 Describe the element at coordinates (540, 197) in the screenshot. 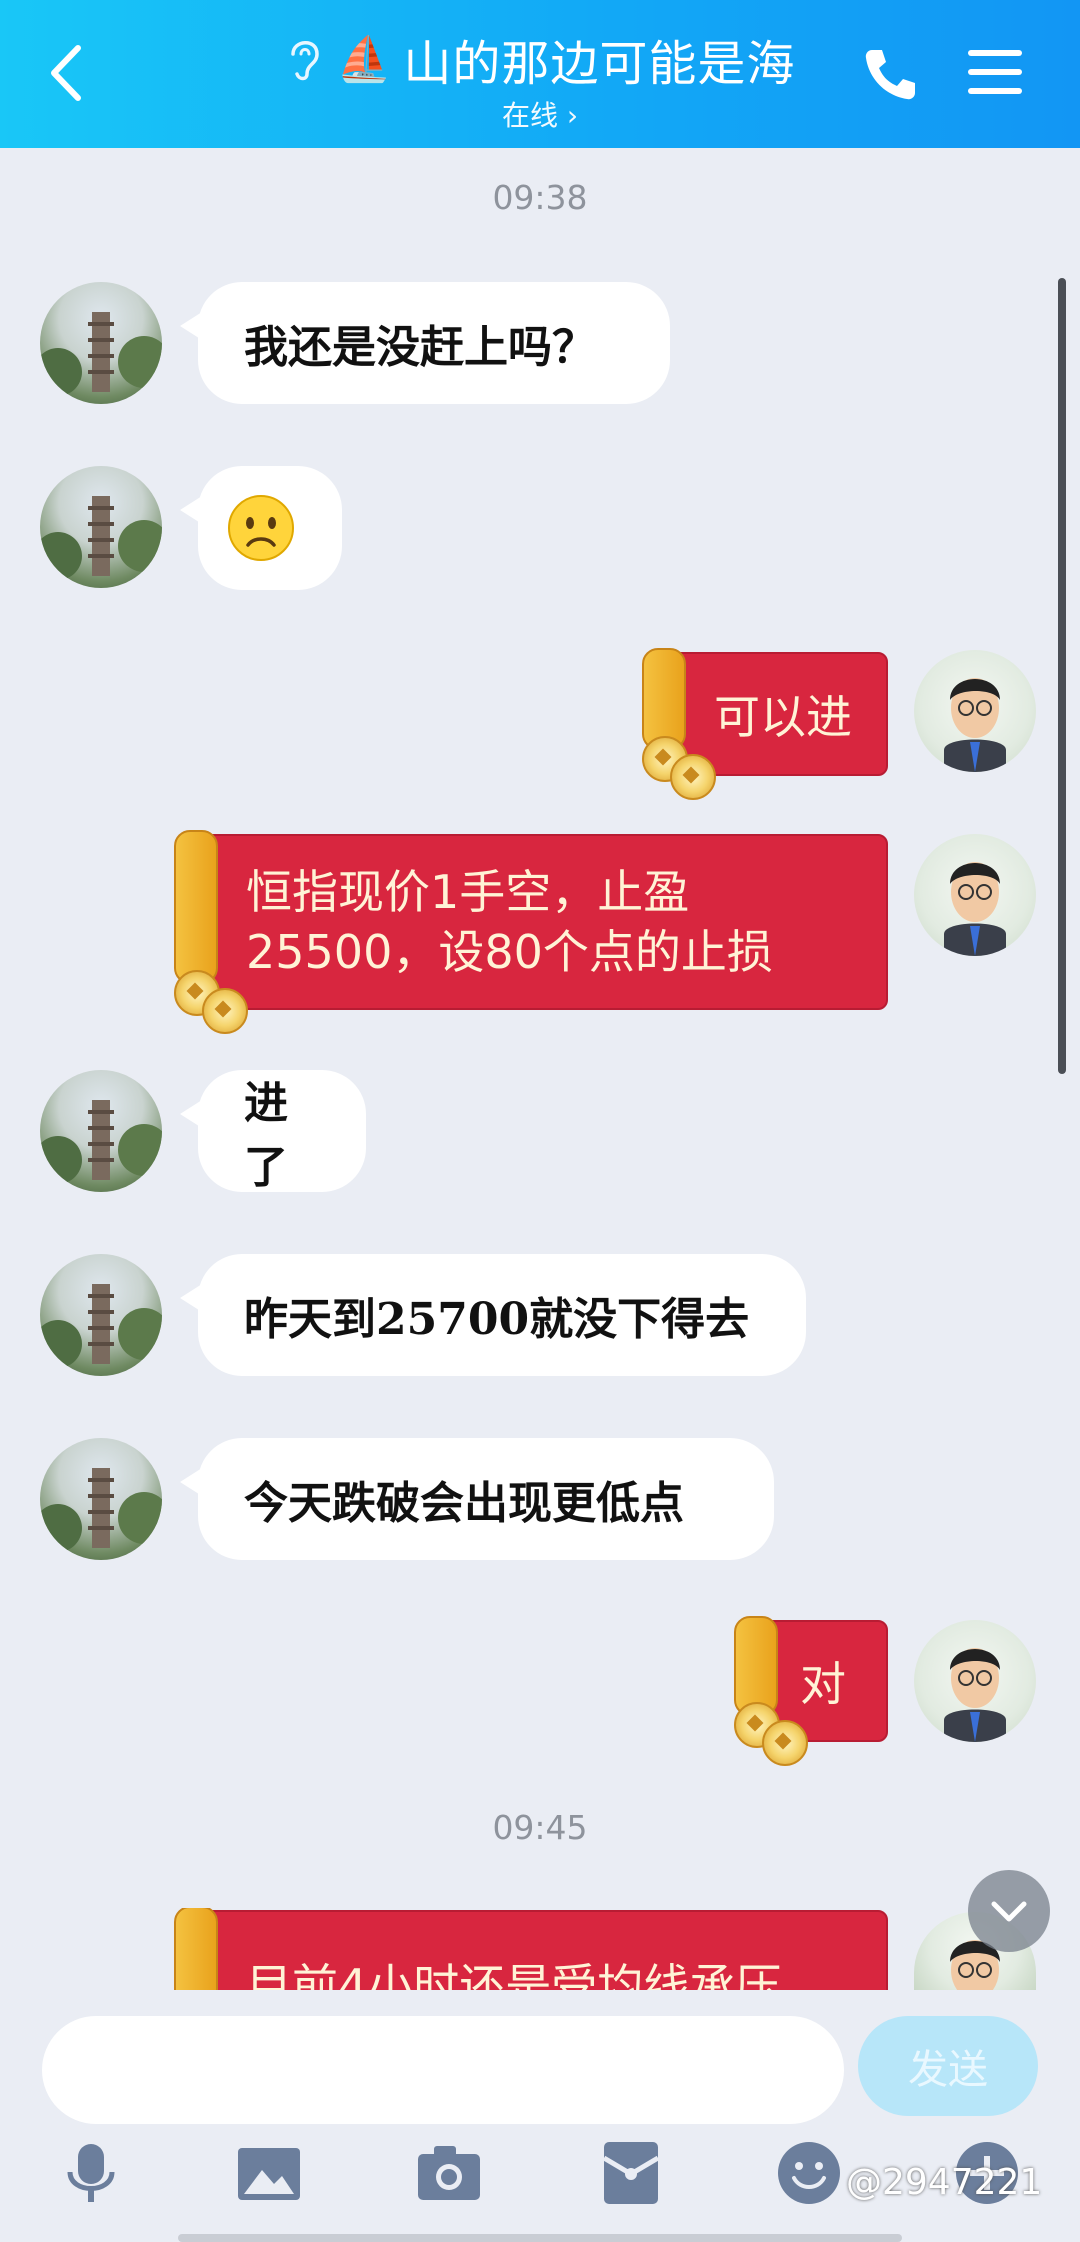

I see `timestamp: 09:38` at that location.